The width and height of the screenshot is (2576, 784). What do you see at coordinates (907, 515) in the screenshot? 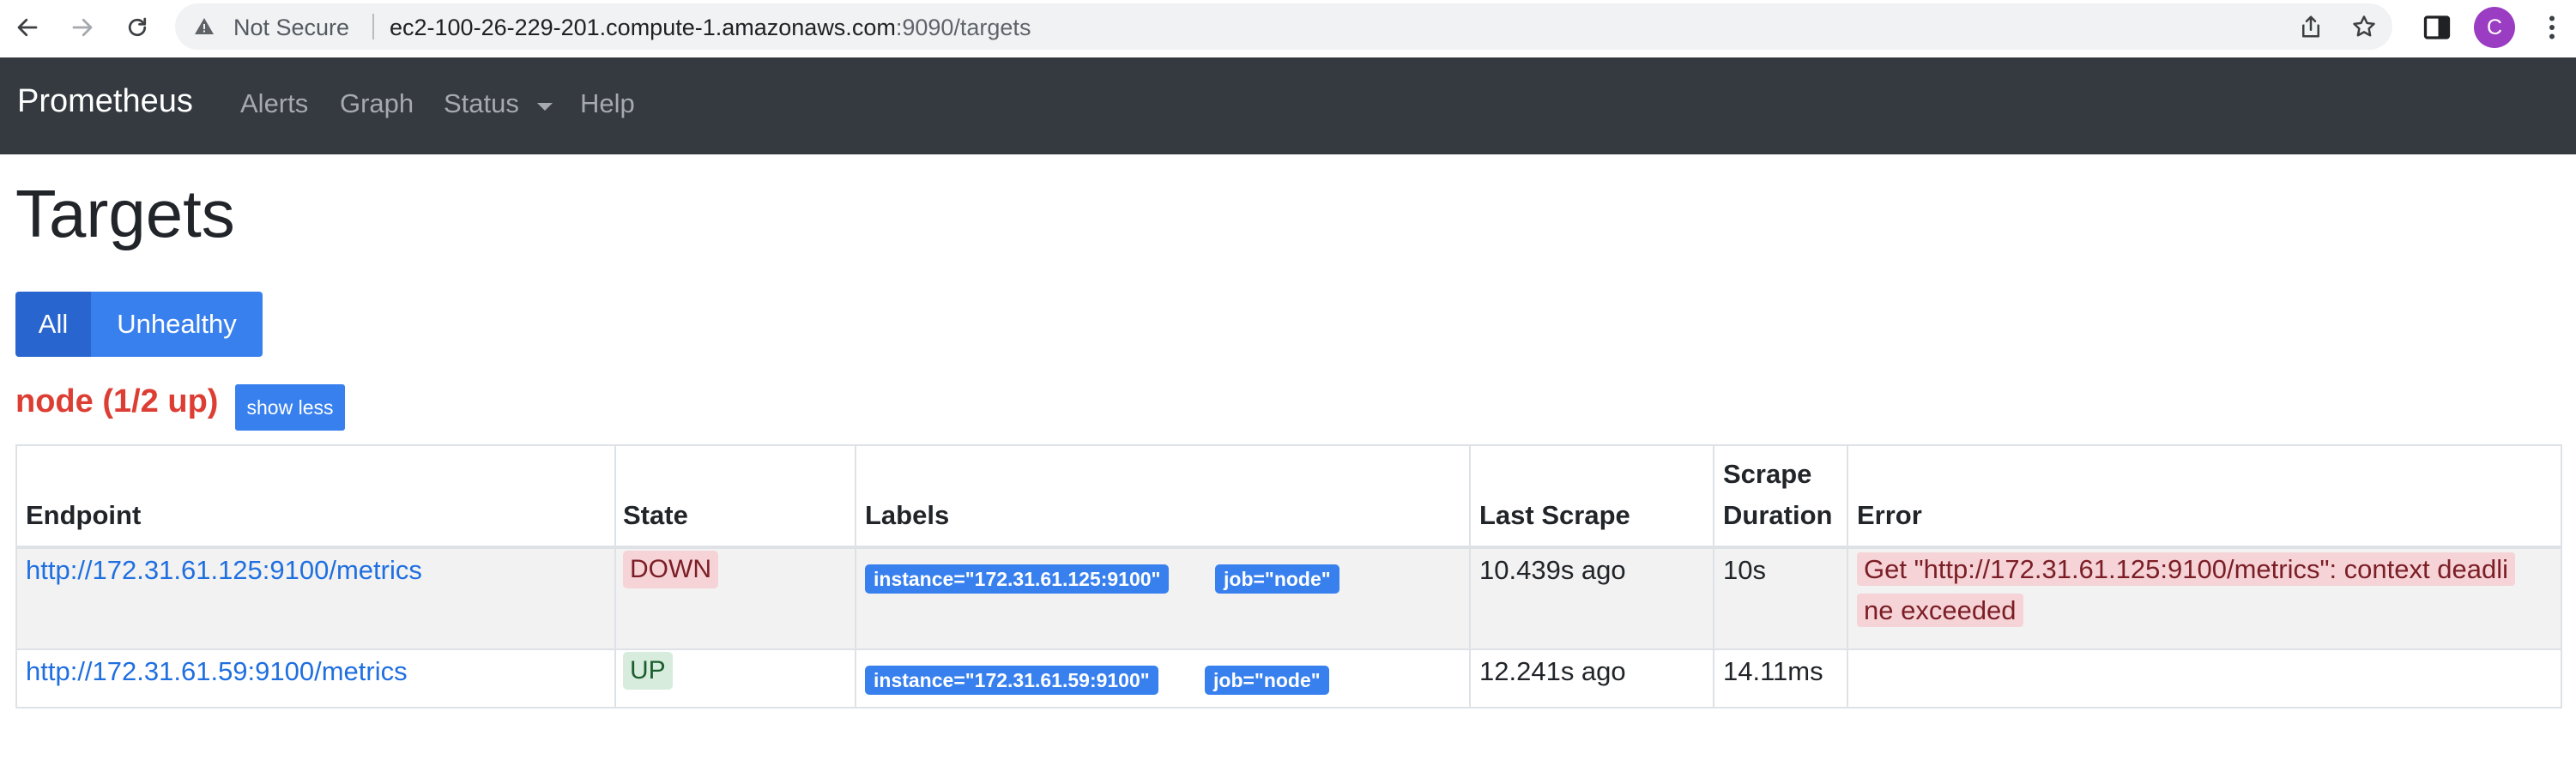
I see `header-labels: Labels` at bounding box center [907, 515].